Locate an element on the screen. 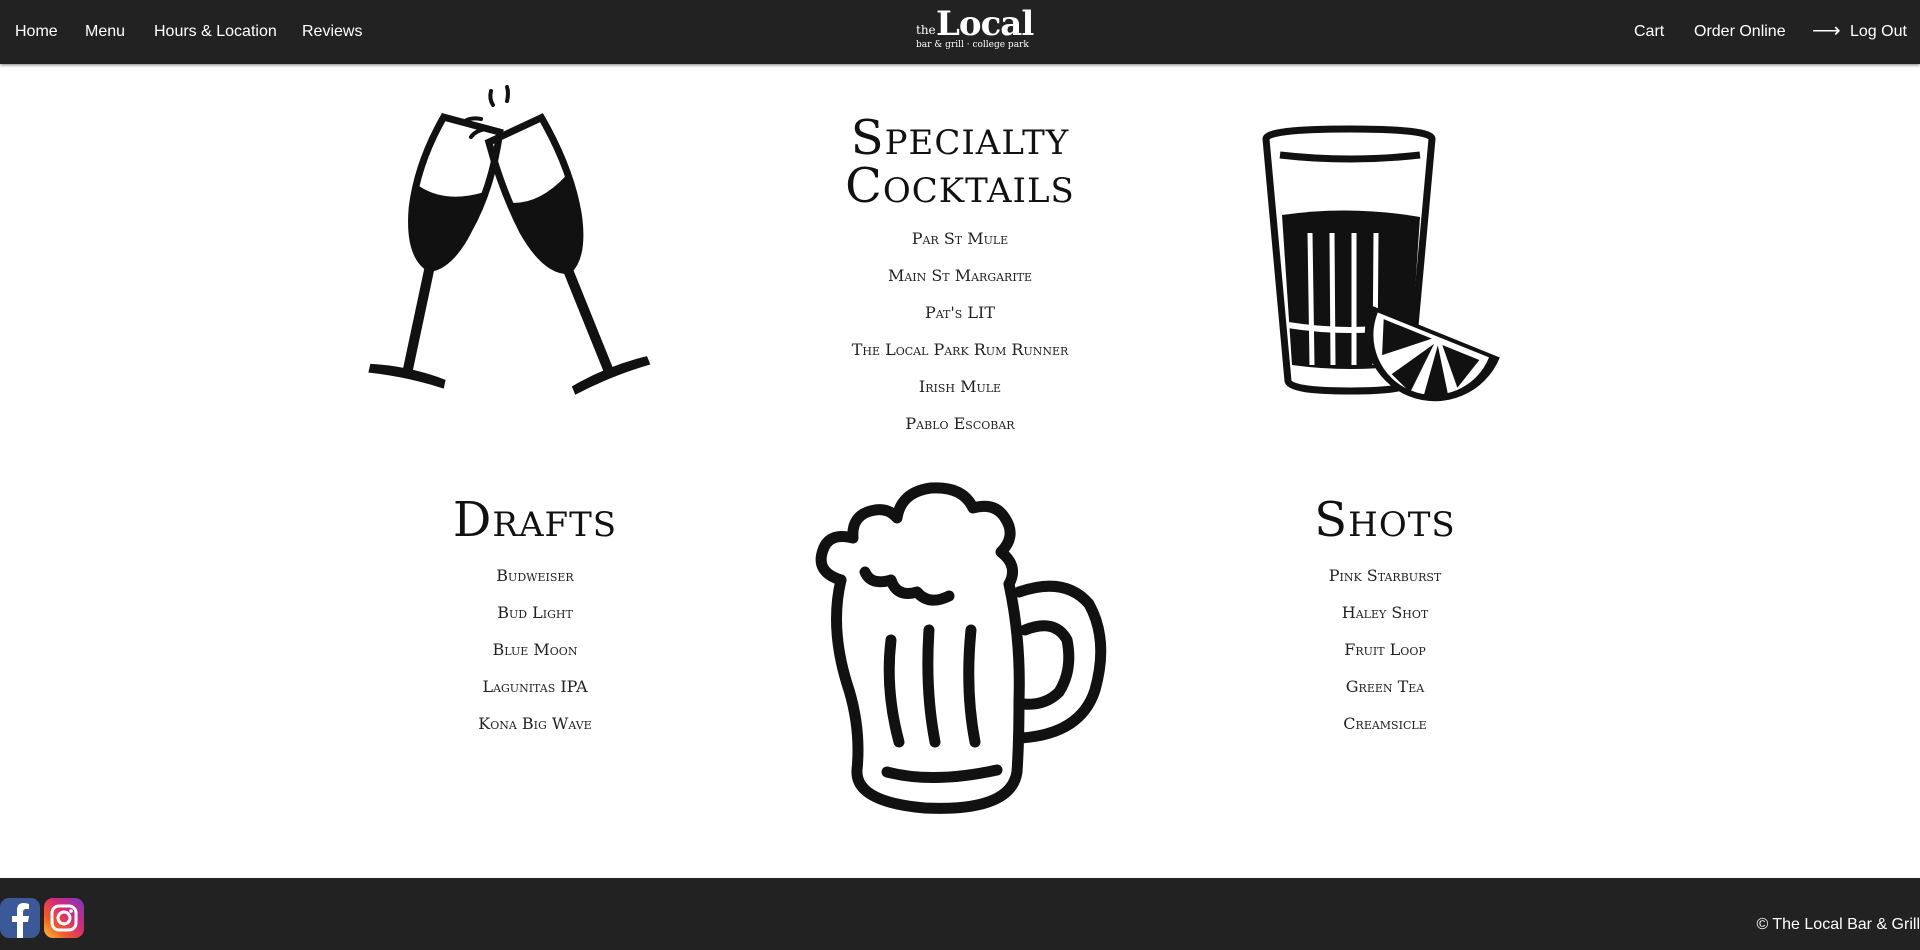 The image size is (1920, 950). nav-reviews-link: Reviews is located at coordinates (332, 32).